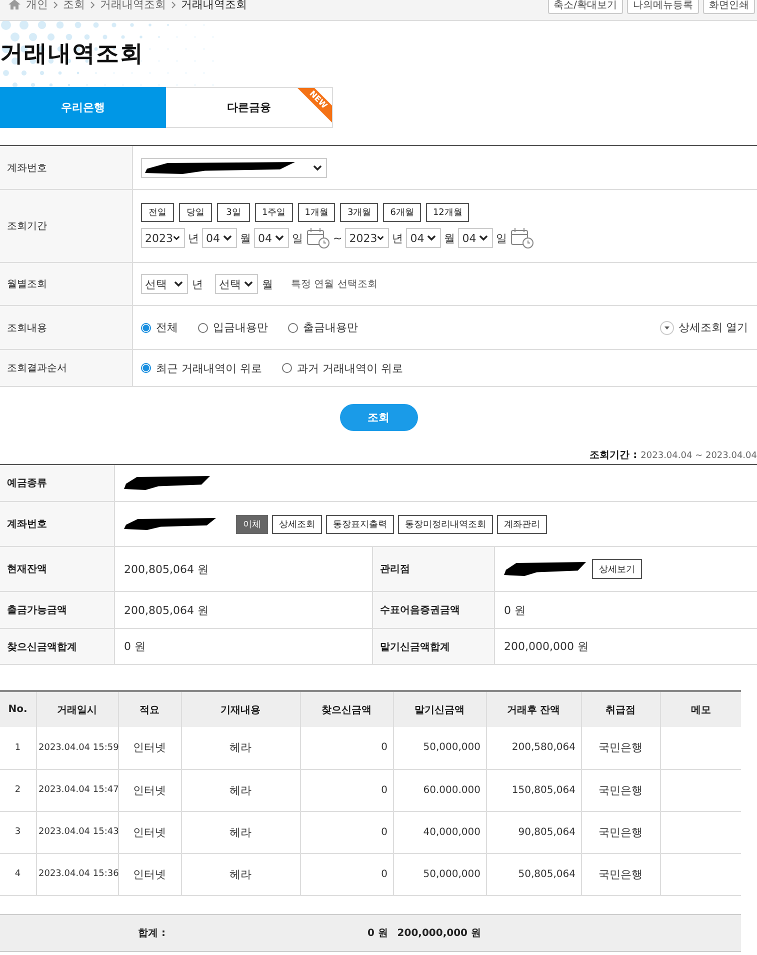 The height and width of the screenshot is (955, 757). Describe the element at coordinates (546, 646) in the screenshot. I see `field-value: 200,000,000 원` at that location.